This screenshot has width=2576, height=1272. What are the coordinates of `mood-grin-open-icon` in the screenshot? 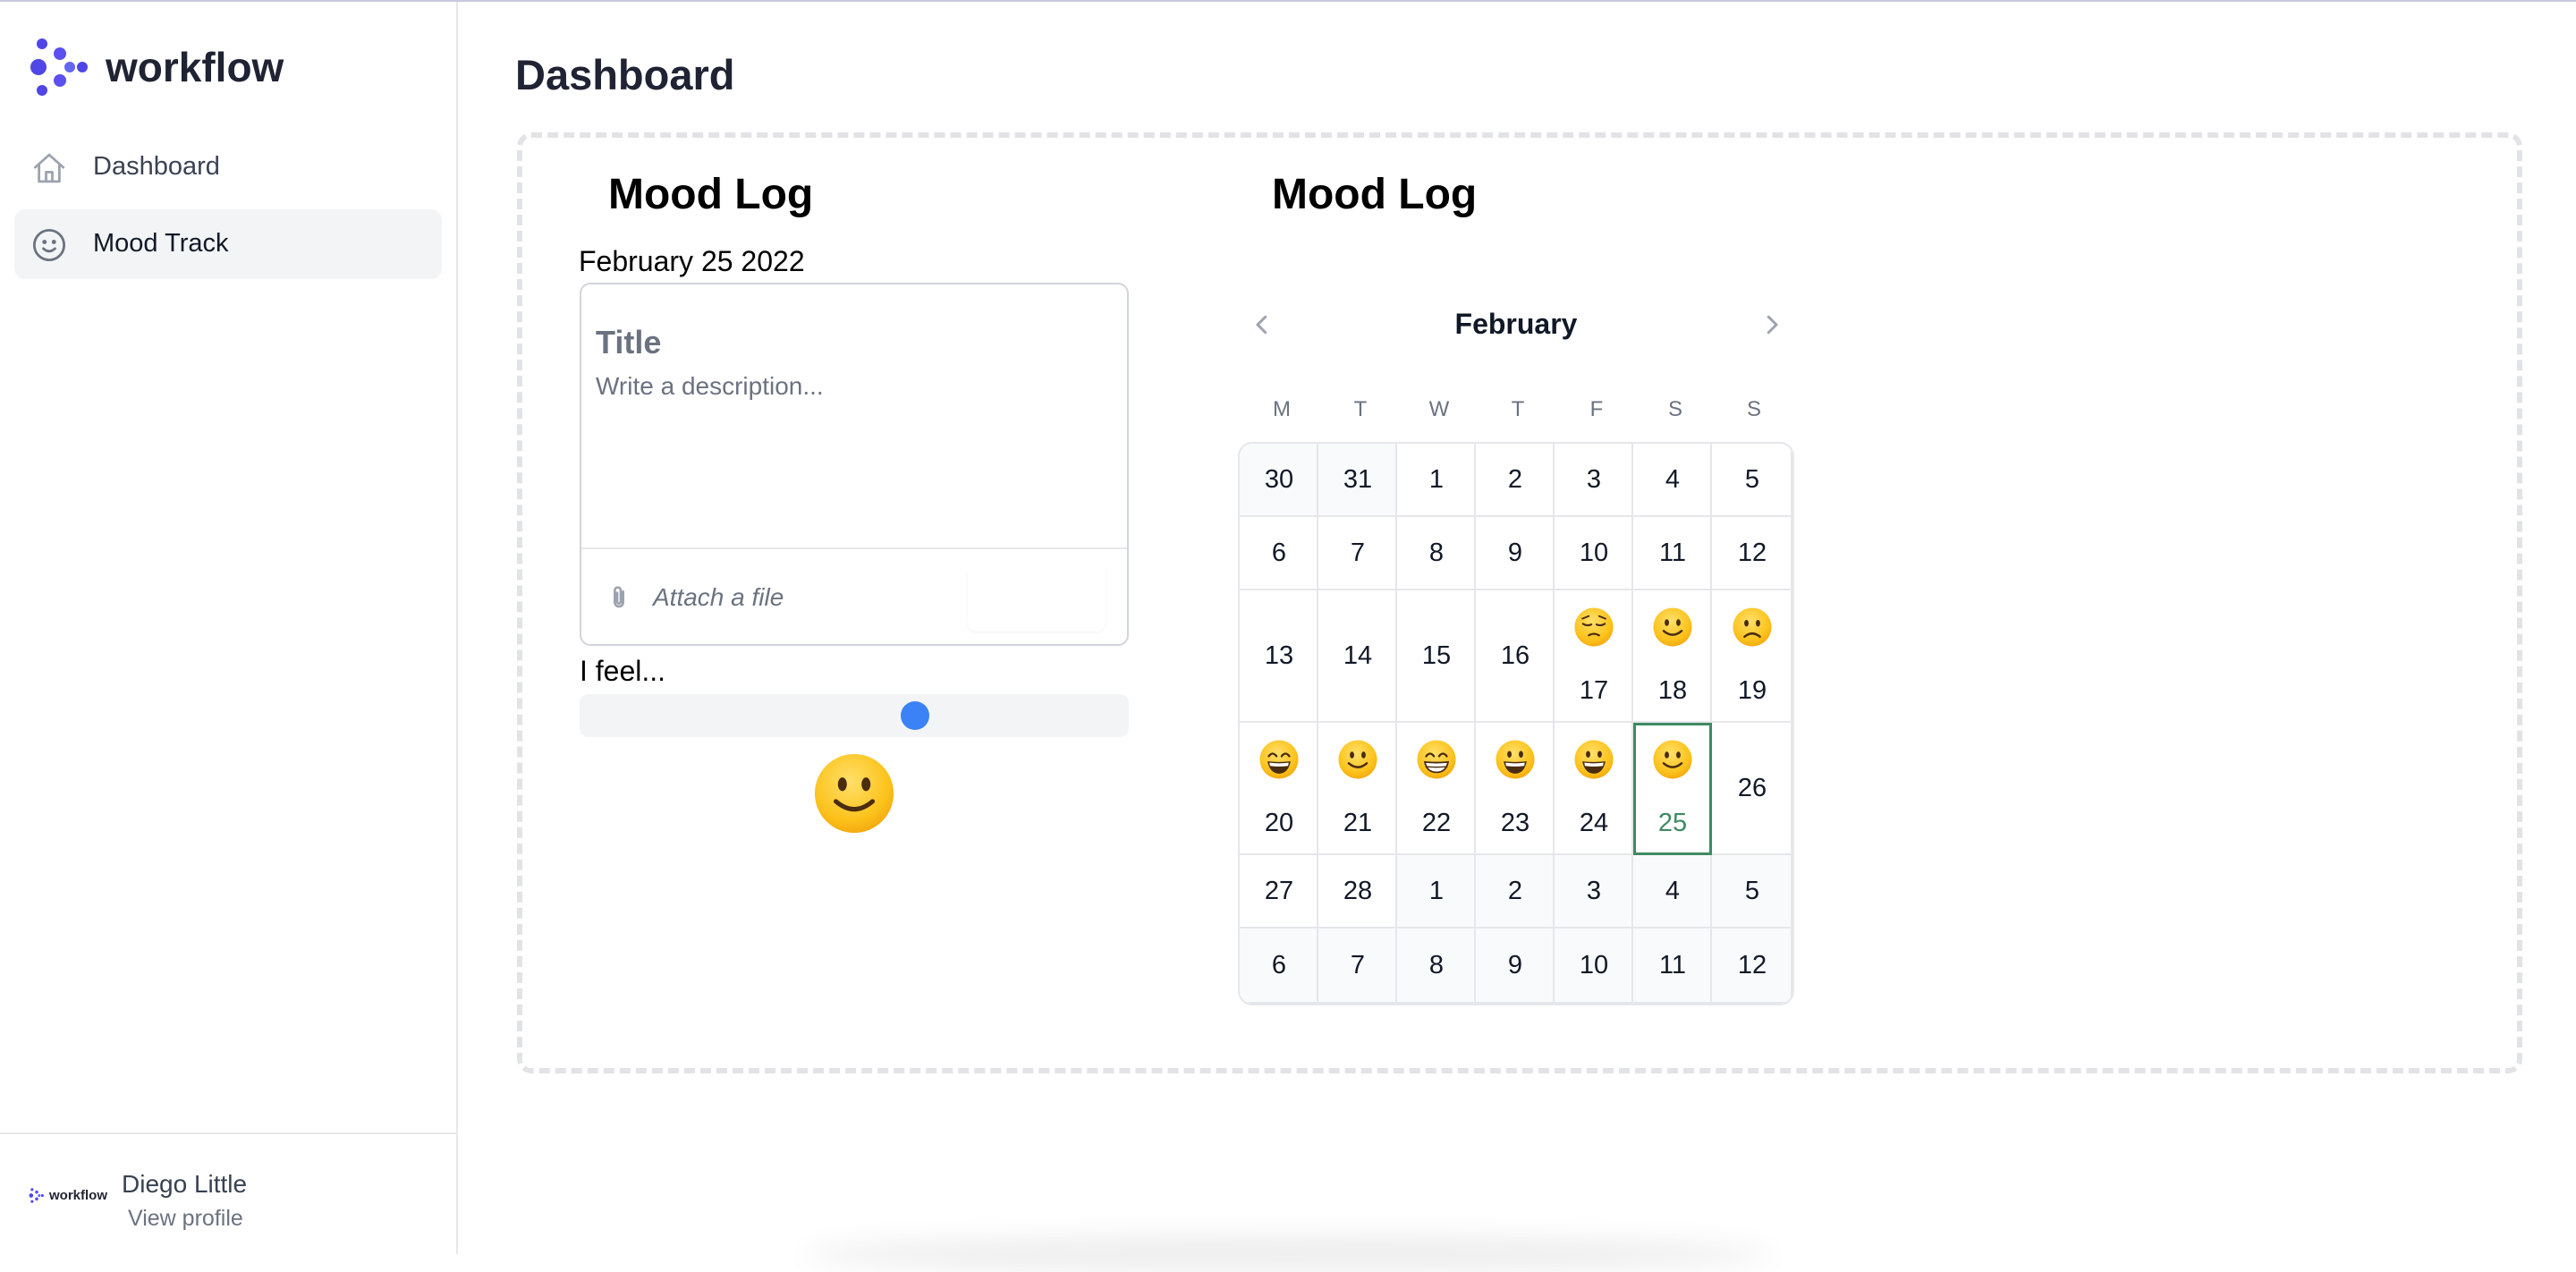 It's located at (1515, 759).